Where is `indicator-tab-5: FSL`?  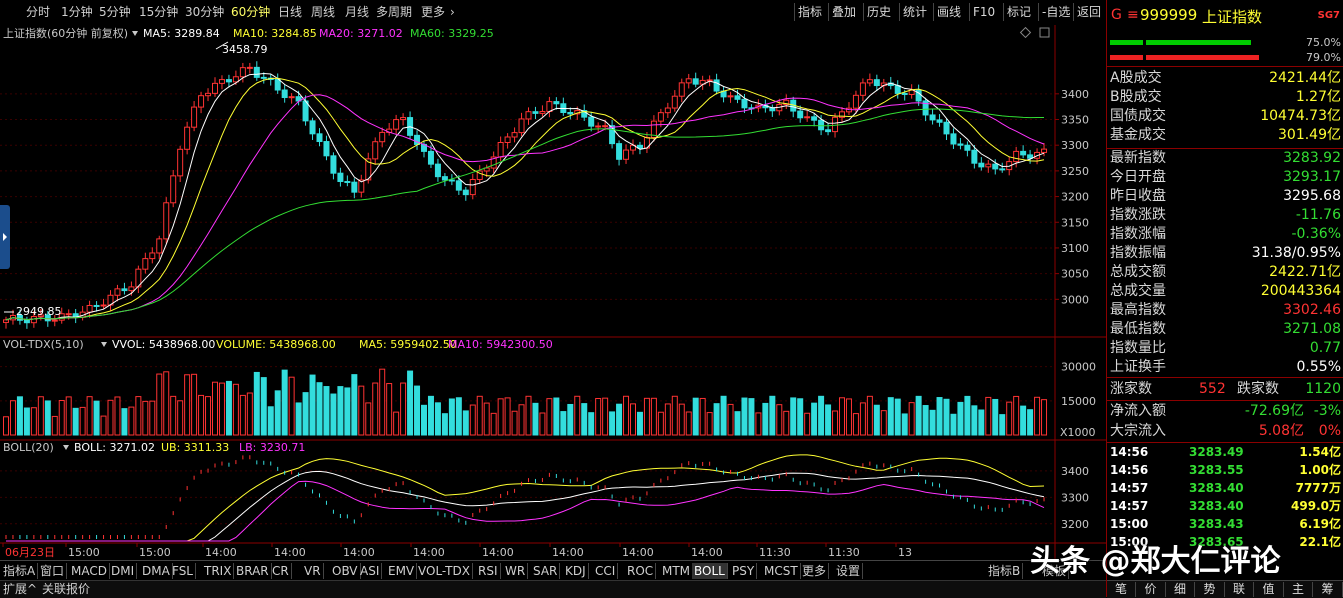
indicator-tab-5: FSL is located at coordinates (183, 571).